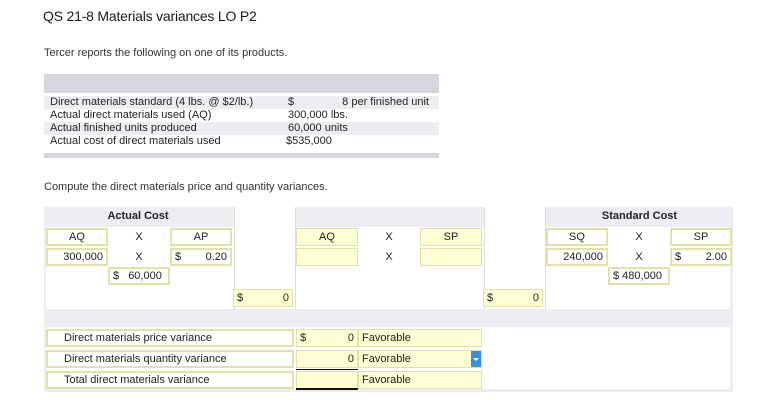 The height and width of the screenshot is (400, 757). I want to click on middle-sp-input, so click(451, 257).